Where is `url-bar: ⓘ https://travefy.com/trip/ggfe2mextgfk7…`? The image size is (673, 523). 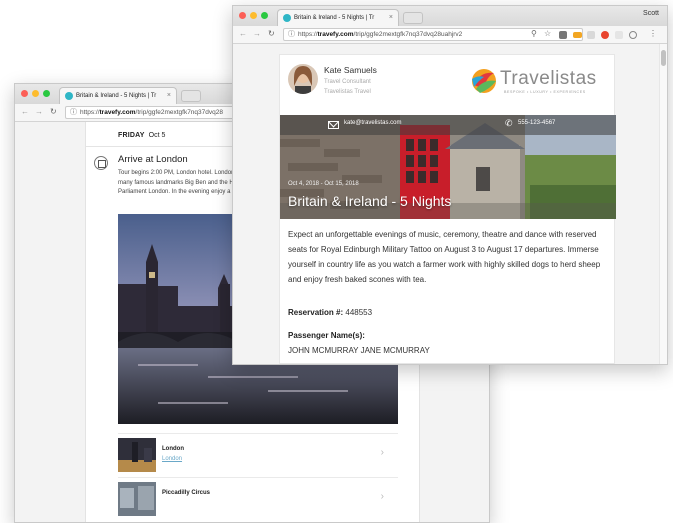 url-bar: ⓘ https://travefy.com/trip/ggfe2mextgfk7… is located at coordinates (433, 34).